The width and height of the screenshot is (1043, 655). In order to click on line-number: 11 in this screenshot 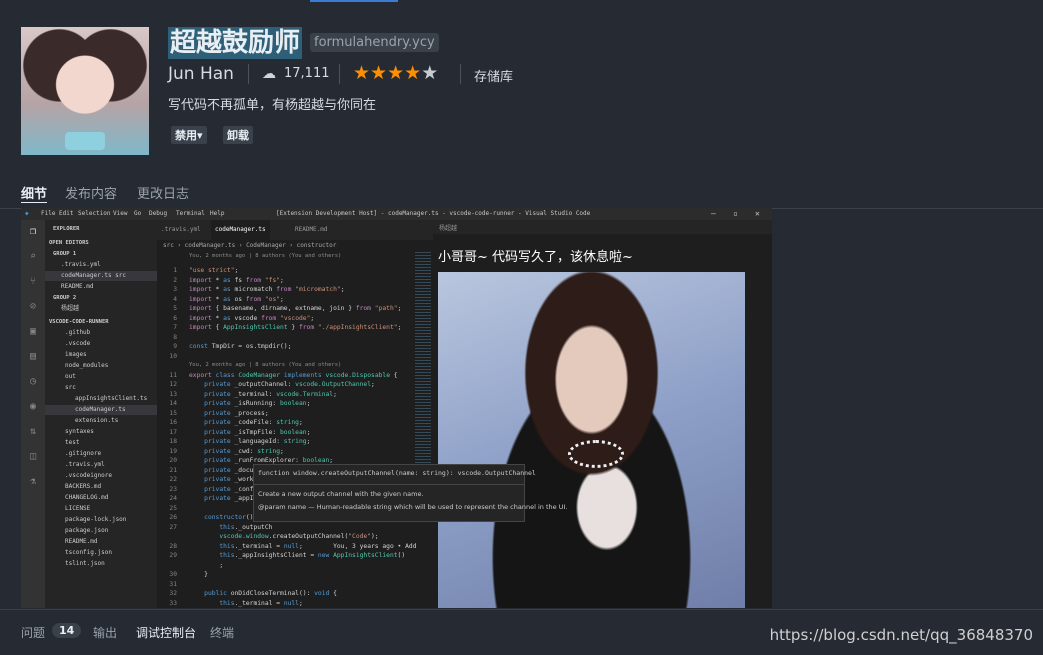, I will do `click(173, 375)`.